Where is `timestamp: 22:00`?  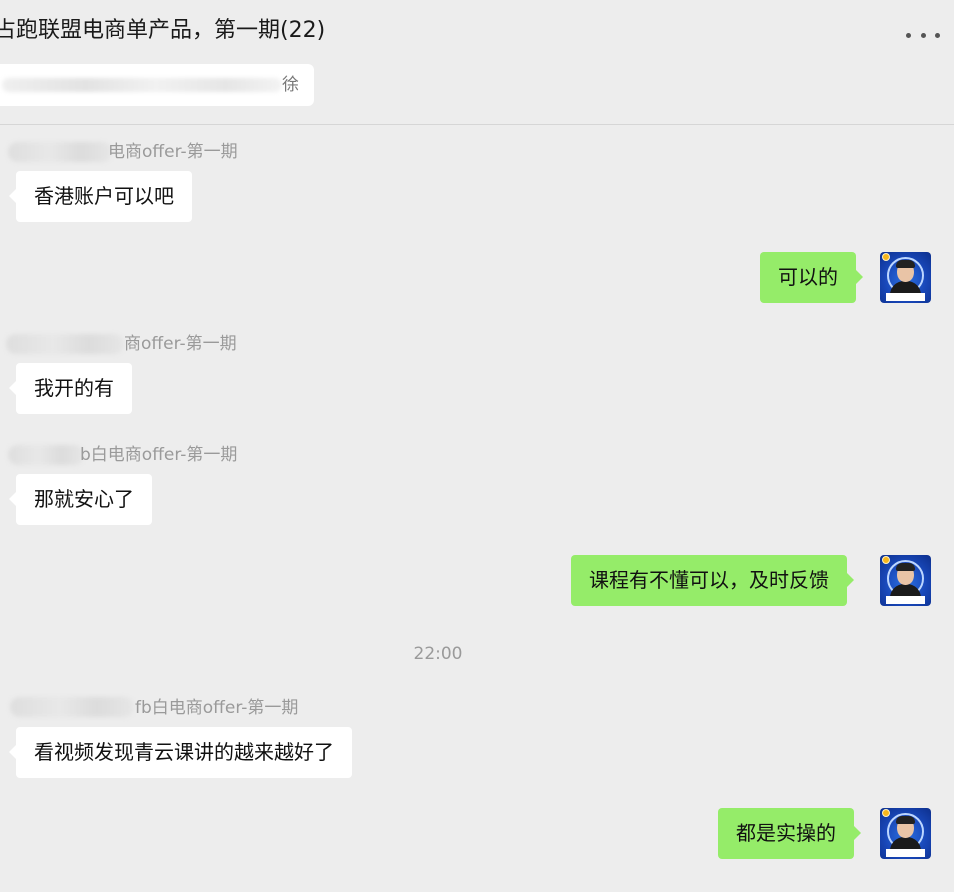
timestamp: 22:00 is located at coordinates (438, 654).